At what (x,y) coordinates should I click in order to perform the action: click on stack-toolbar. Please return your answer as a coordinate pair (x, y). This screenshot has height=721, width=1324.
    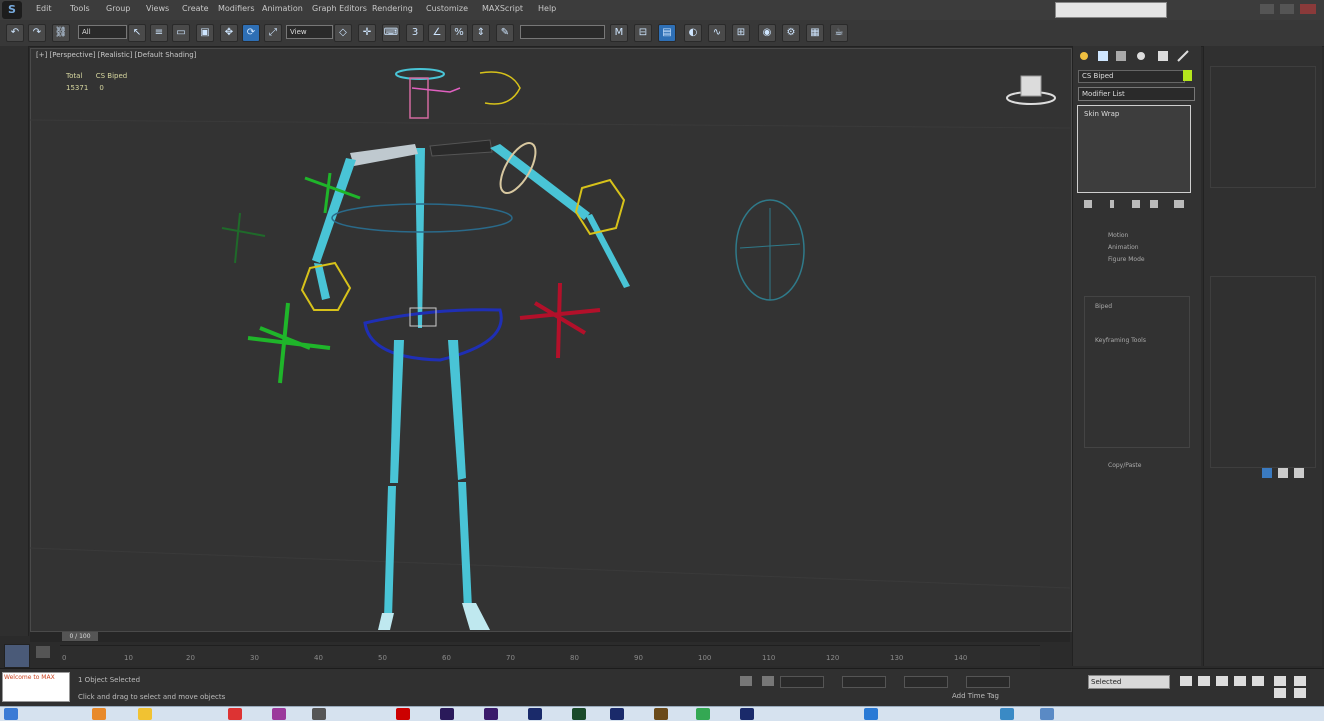
    Looking at the image, I should click on (1135, 204).